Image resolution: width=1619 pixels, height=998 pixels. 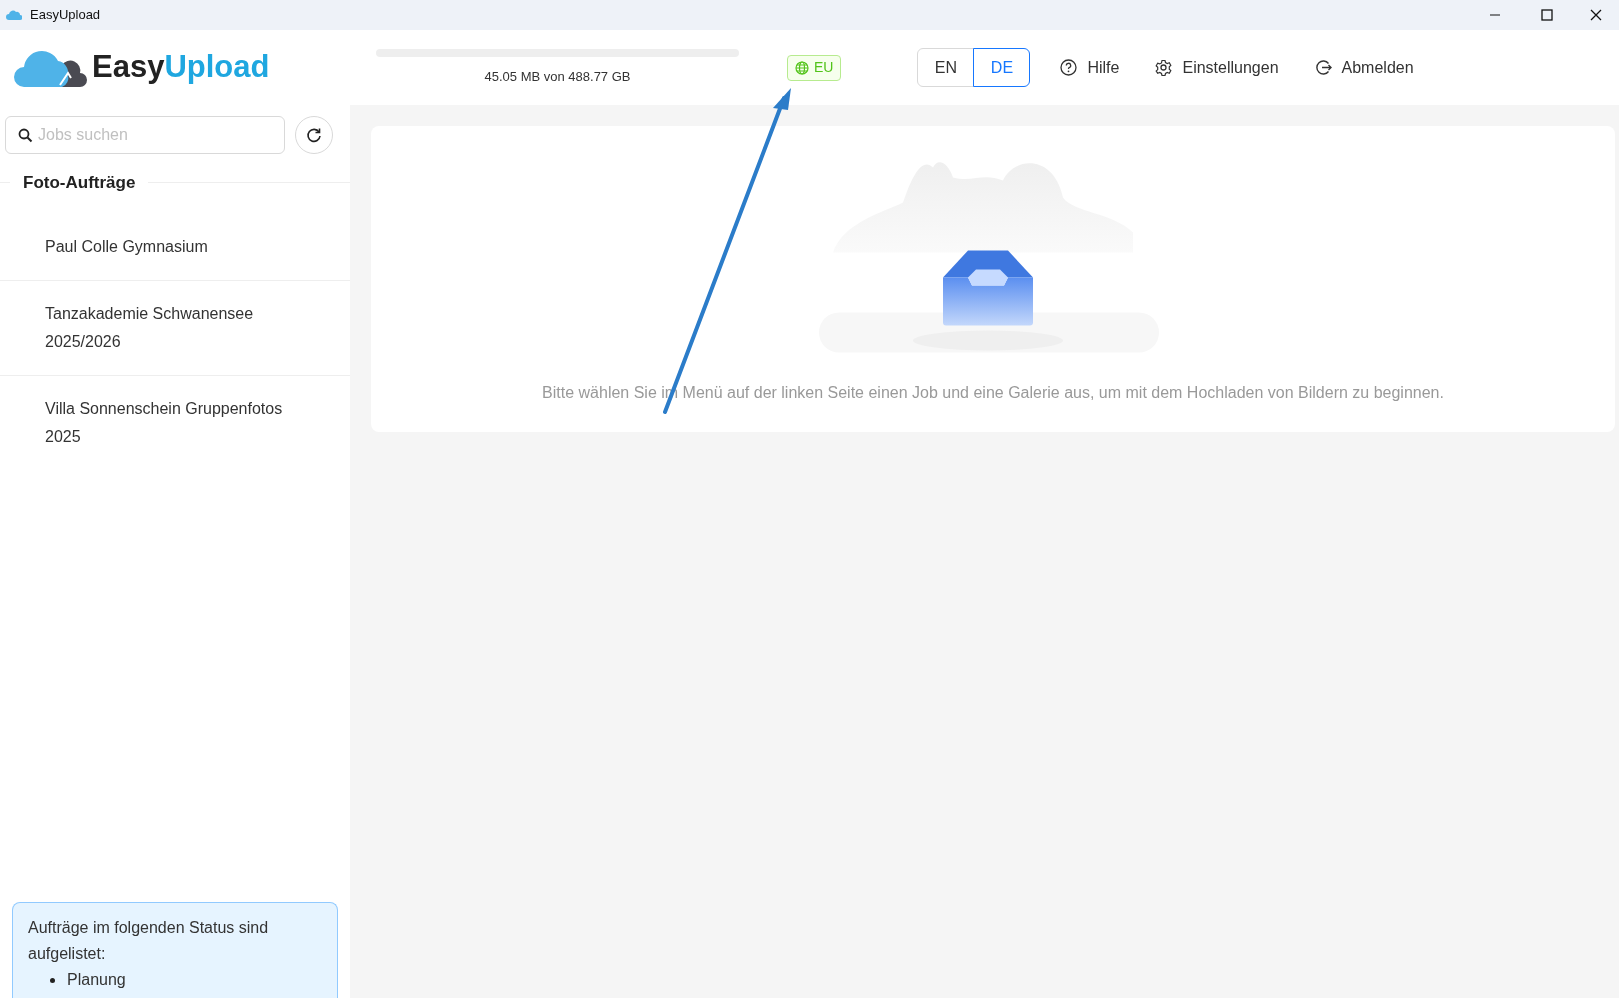 I want to click on language-tab: EN, so click(x=946, y=67).